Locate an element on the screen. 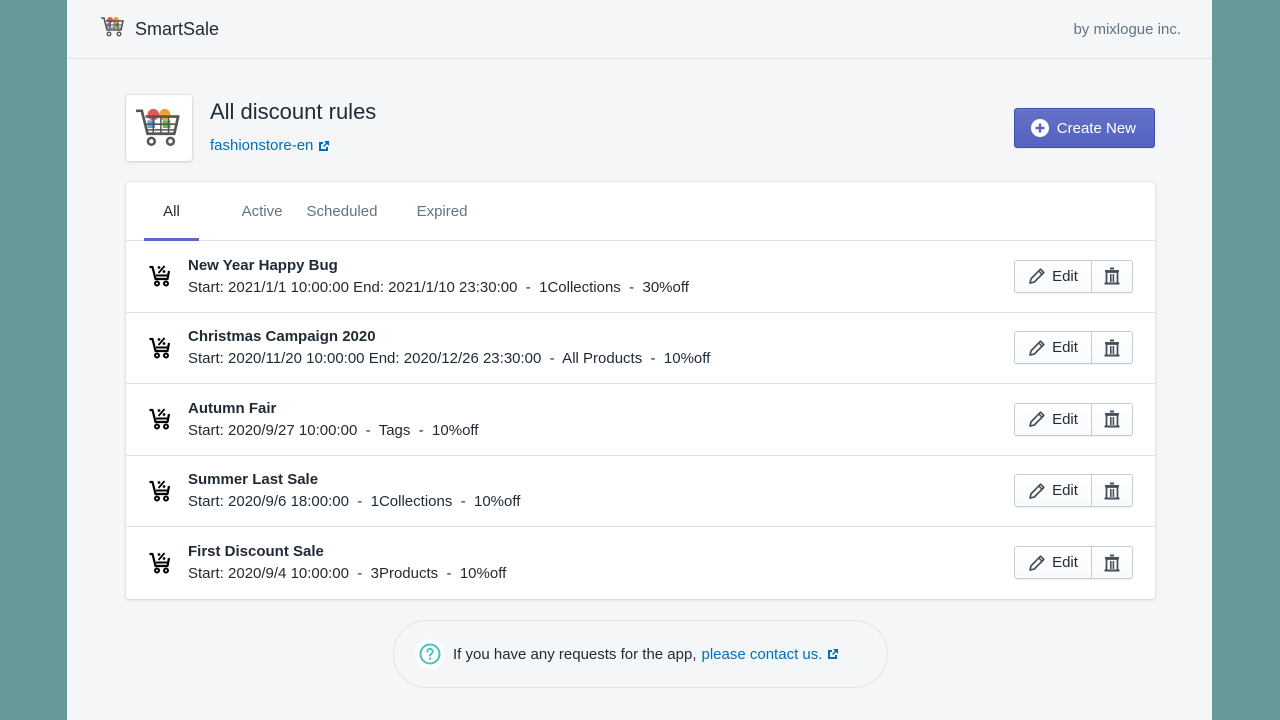 The width and height of the screenshot is (1280, 720). question-circle-icon is located at coordinates (430, 654).